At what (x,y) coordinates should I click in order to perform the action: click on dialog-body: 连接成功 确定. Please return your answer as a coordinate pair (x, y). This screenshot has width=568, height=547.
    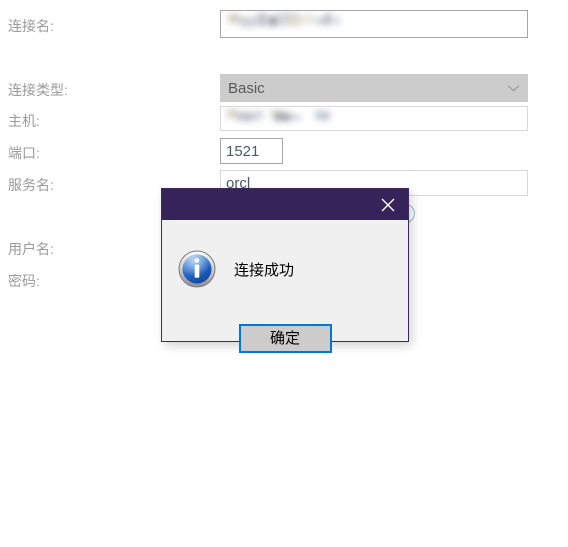
    Looking at the image, I should click on (285, 286).